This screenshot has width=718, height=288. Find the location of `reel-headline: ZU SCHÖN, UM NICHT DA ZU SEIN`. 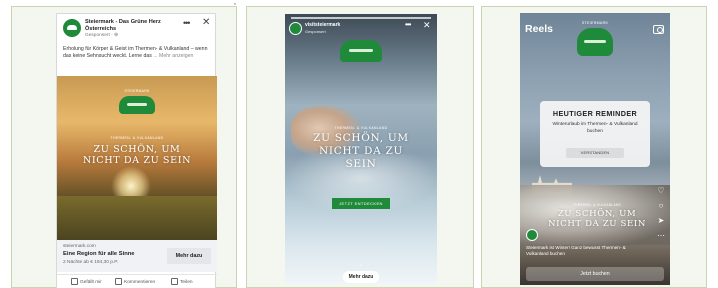

reel-headline: ZU SCHÖN, UM NICHT DA ZU SEIN is located at coordinates (597, 219).